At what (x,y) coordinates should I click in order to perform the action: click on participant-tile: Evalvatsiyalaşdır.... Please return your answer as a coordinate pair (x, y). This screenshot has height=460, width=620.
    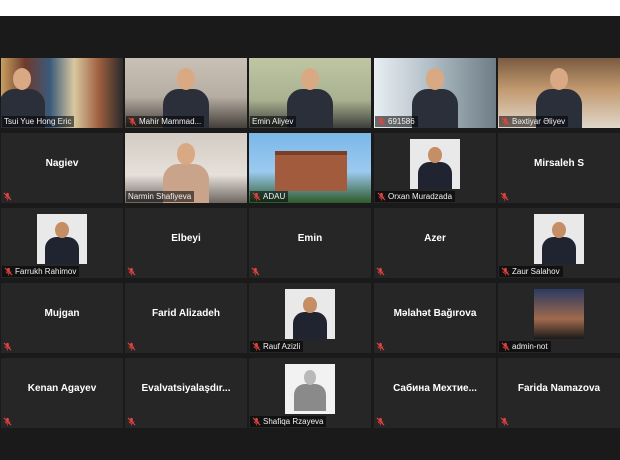
    Looking at the image, I should click on (186, 393).